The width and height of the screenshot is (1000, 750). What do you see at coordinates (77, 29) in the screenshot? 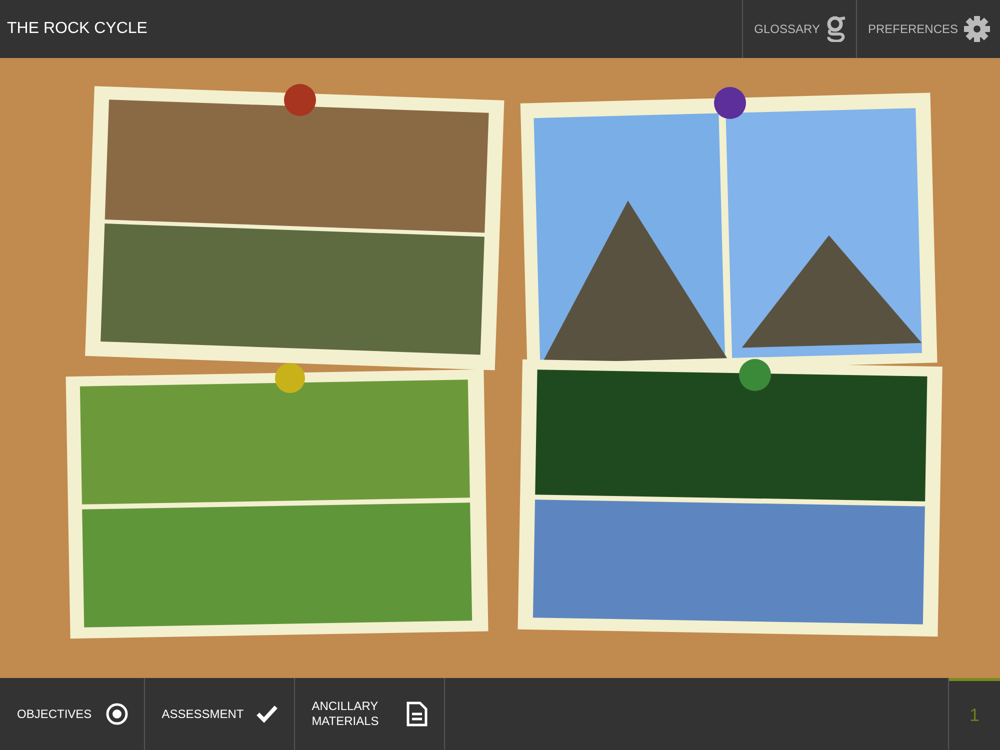
I see `app-title: THE ROCK CYCLE` at bounding box center [77, 29].